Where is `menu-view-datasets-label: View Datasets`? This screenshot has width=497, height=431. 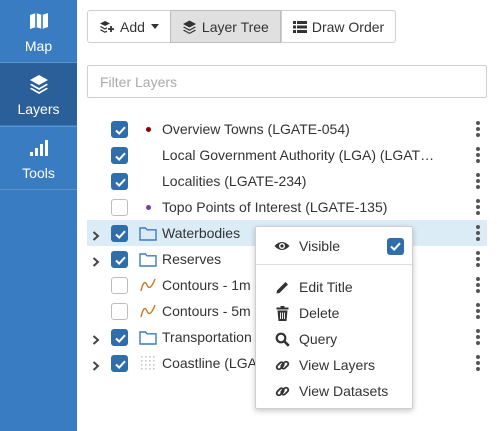
menu-view-datasets-label: View Datasets is located at coordinates (344, 391).